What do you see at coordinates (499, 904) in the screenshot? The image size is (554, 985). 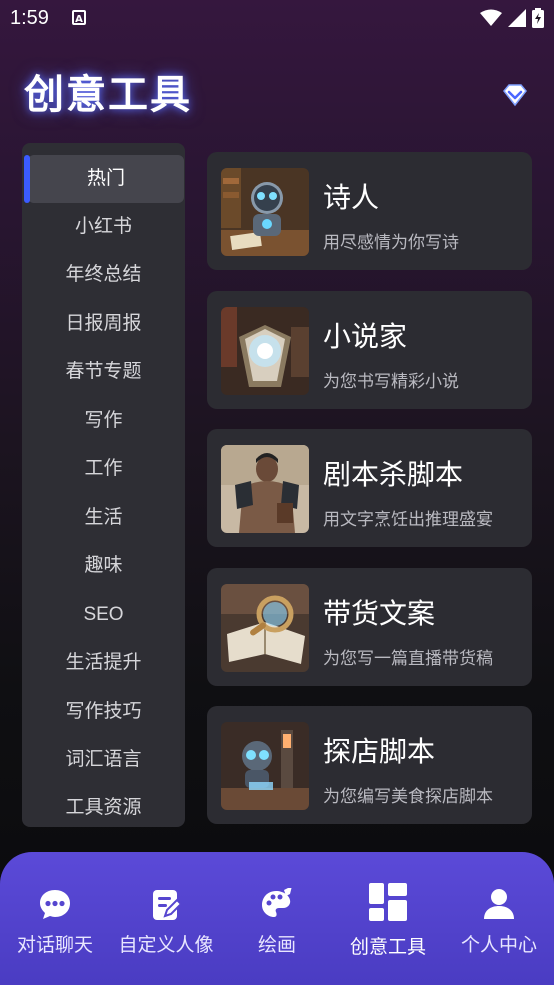 I see `person-icon` at bounding box center [499, 904].